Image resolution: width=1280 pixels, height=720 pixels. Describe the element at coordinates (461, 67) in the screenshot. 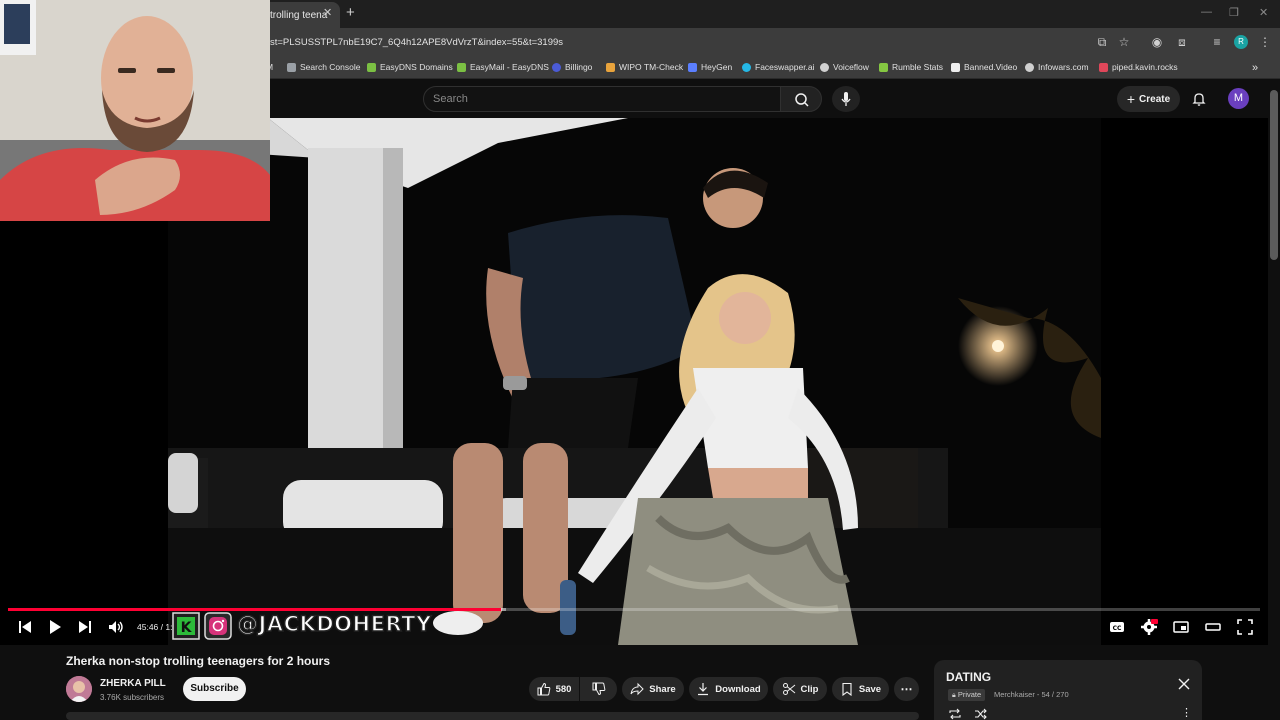

I see `easymail-icon` at that location.